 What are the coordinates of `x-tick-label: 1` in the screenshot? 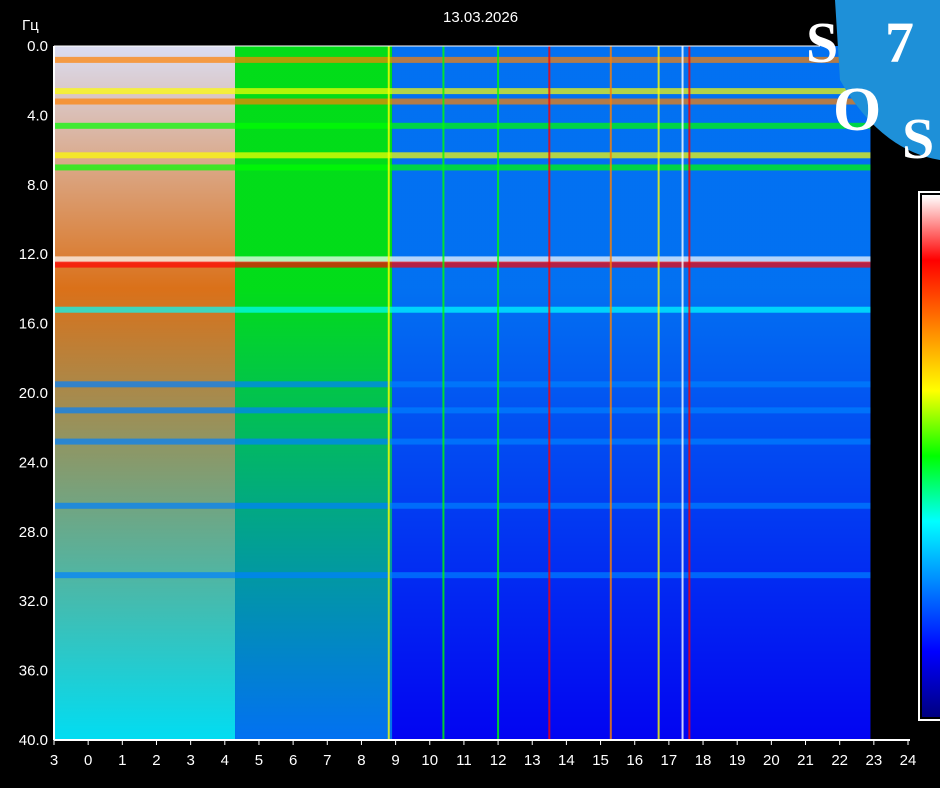 It's located at (122, 760).